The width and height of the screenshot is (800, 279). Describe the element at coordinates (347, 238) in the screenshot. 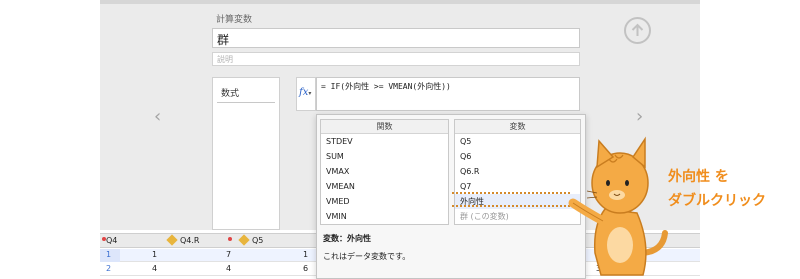

I see `help-title: 変数：外向性` at that location.